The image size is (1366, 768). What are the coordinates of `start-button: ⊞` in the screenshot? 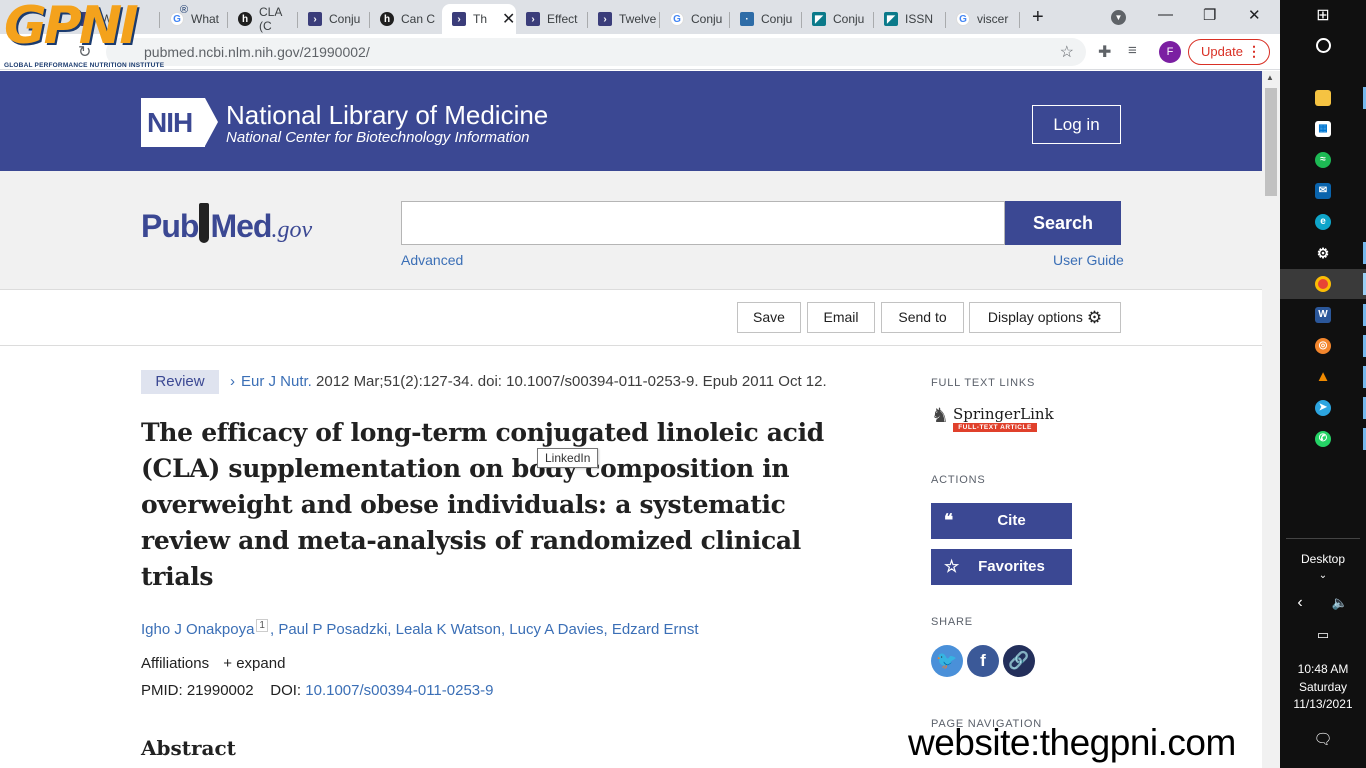 It's located at (1323, 15).